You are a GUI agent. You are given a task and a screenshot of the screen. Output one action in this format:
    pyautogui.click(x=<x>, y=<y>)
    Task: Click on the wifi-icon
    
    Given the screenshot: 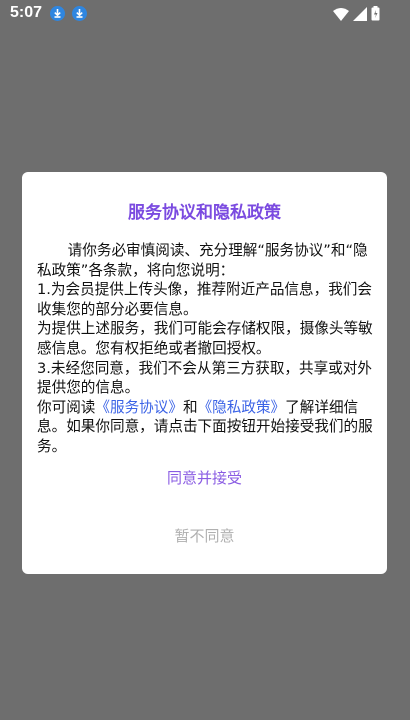 What is the action you would take?
    pyautogui.click(x=341, y=15)
    